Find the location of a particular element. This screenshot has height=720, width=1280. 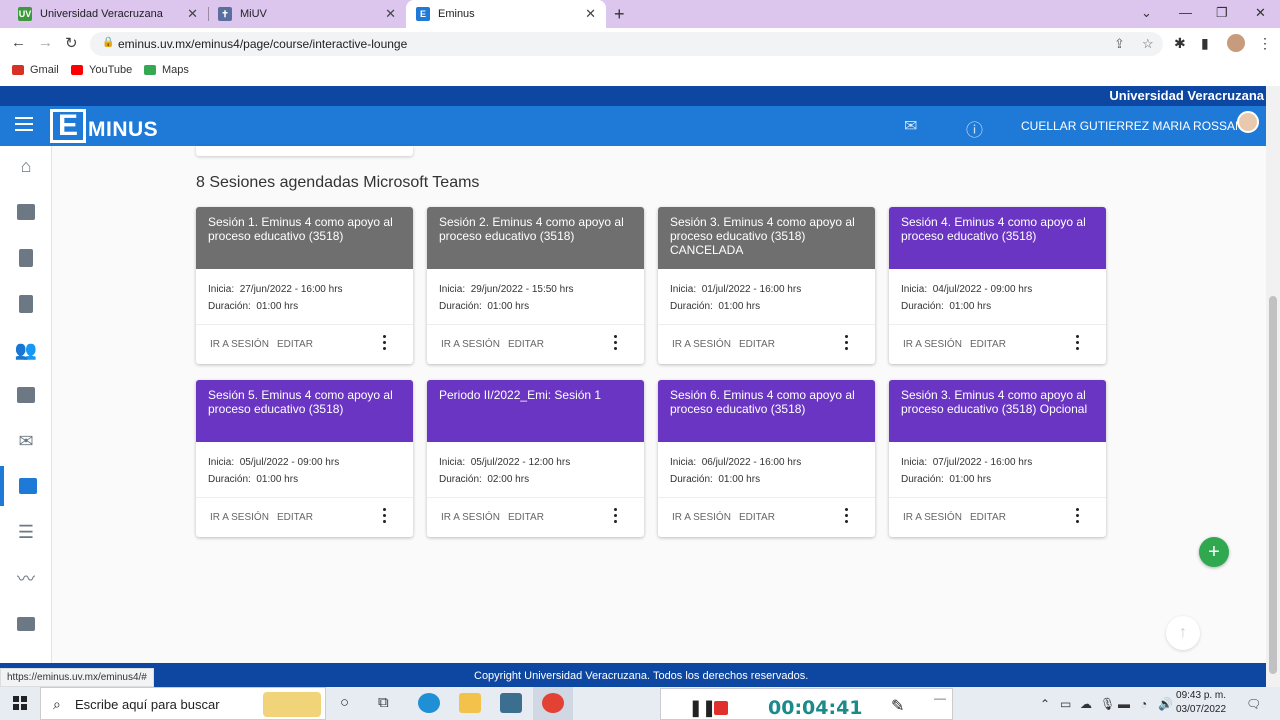

menu-hamburger-icon is located at coordinates (24, 126).